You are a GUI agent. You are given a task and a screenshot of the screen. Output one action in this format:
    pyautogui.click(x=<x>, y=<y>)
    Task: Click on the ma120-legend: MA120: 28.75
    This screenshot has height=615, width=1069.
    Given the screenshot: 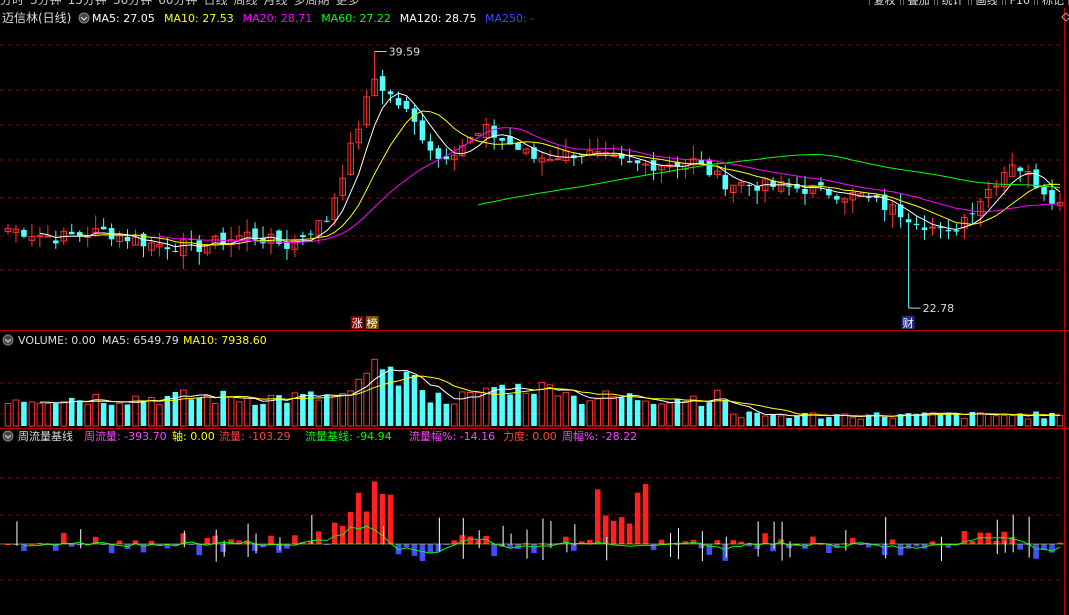 What is the action you would take?
    pyautogui.click(x=438, y=18)
    